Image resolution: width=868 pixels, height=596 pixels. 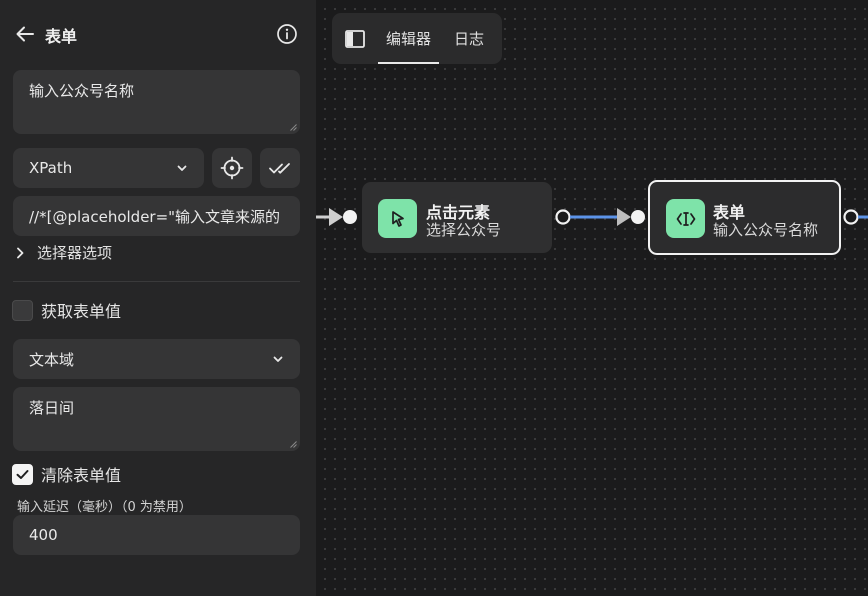 I want to click on chevron-right-icon, so click(x=20, y=252).